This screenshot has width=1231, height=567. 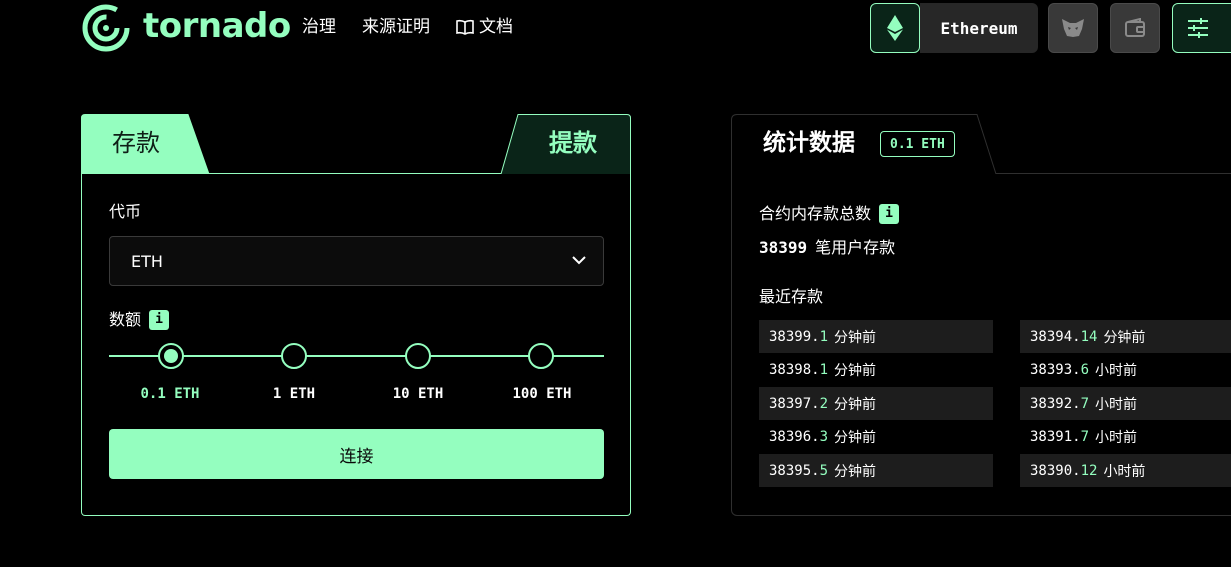 I want to click on token-label-text: 代币, so click(x=125, y=211).